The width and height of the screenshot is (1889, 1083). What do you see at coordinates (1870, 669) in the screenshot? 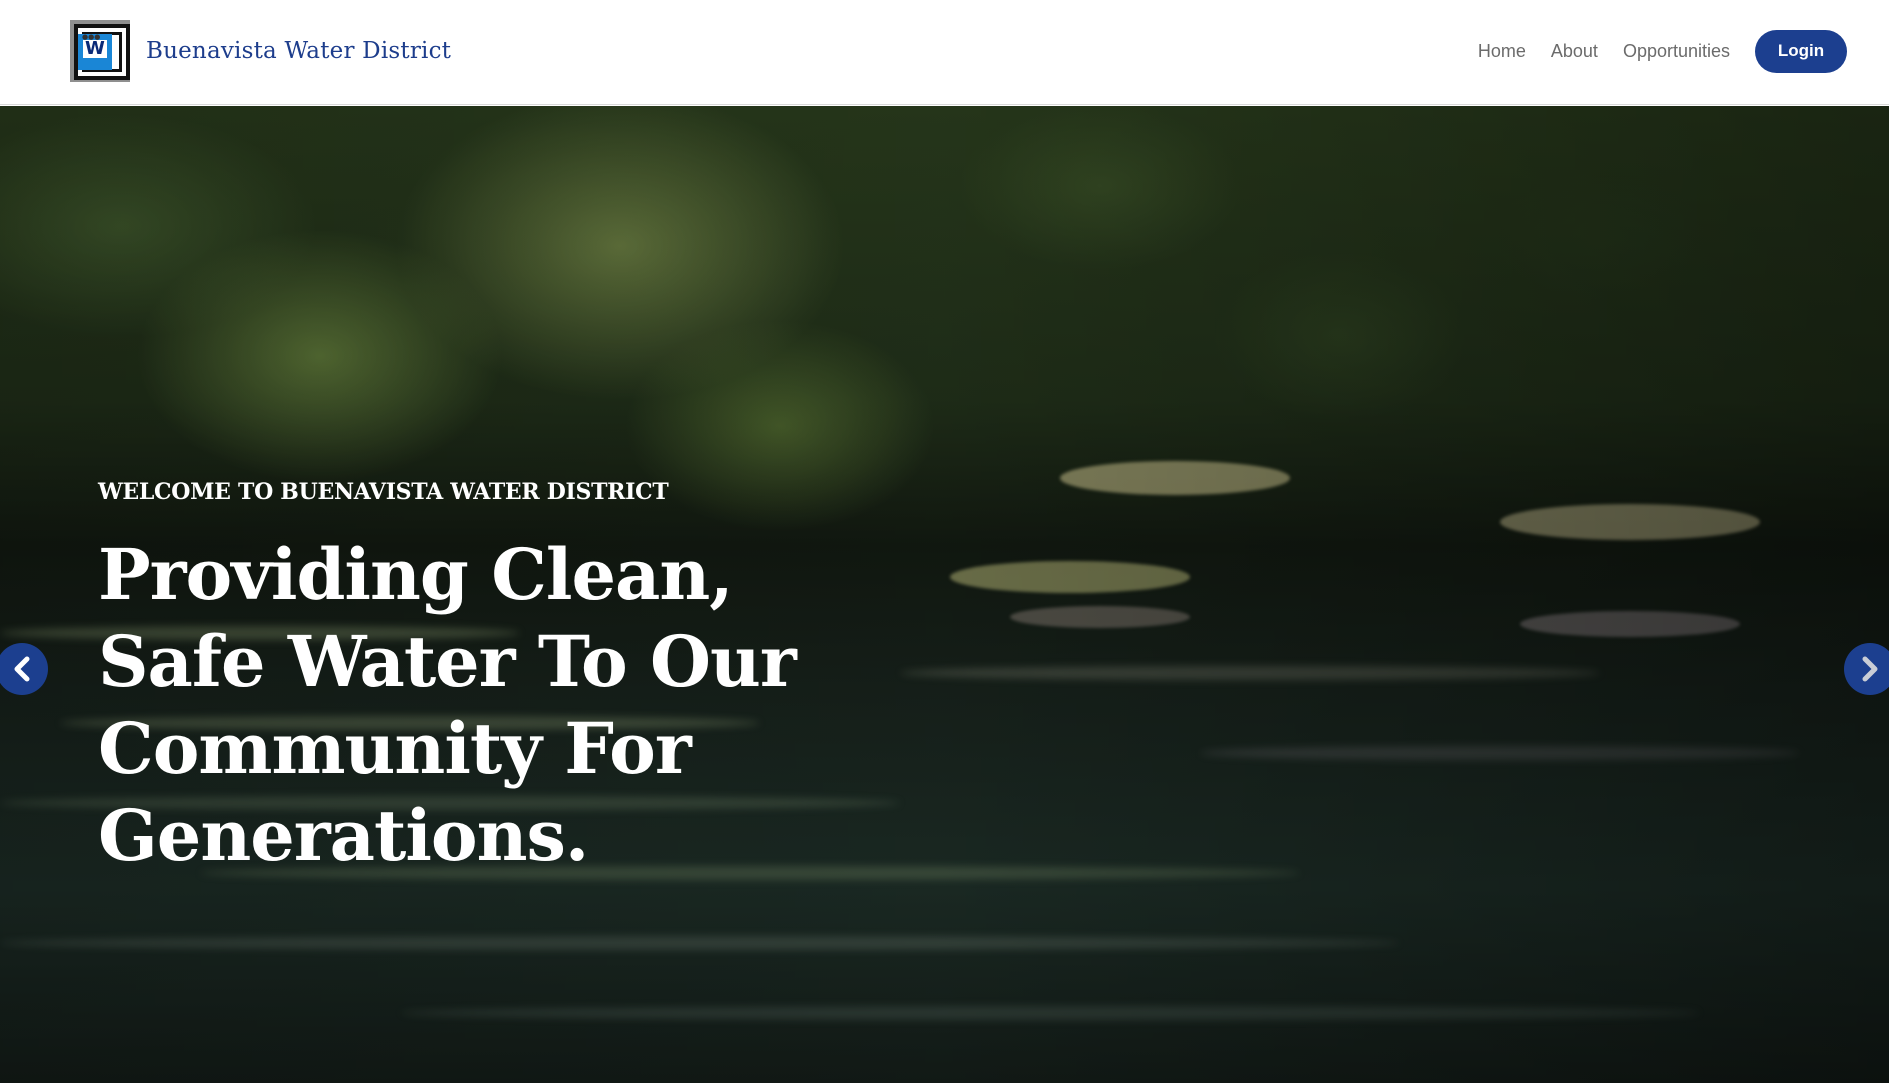
I see `chevron-right-icon` at bounding box center [1870, 669].